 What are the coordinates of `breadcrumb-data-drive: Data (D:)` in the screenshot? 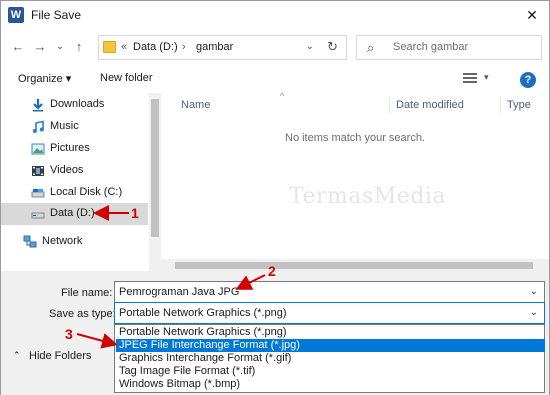 It's located at (155, 47).